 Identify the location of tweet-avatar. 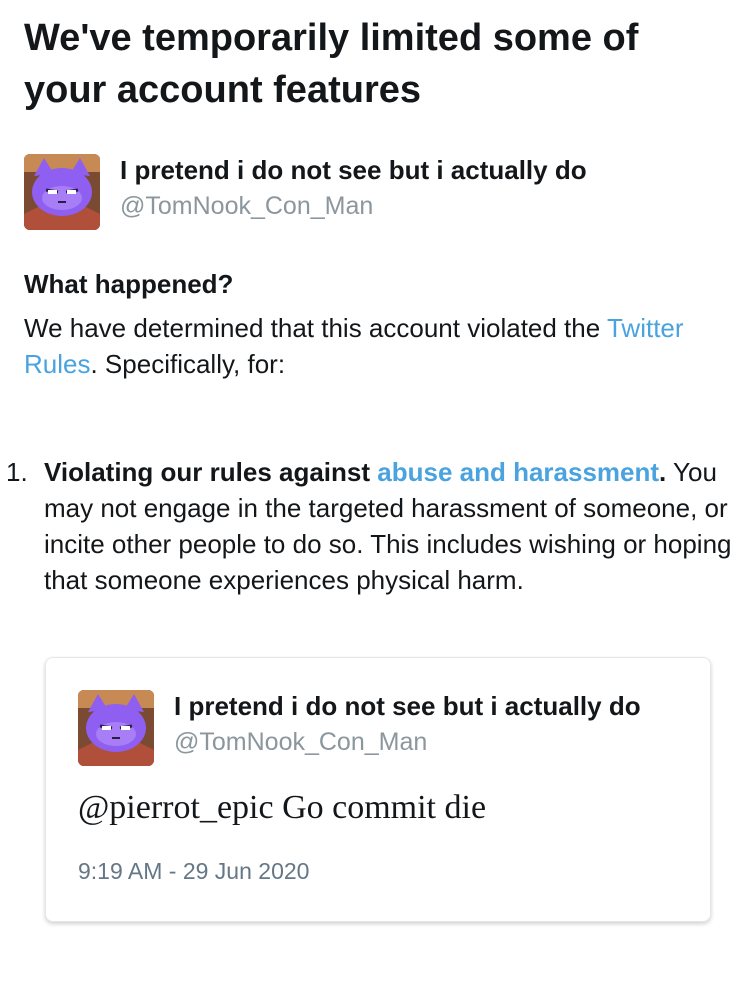
(116, 728).